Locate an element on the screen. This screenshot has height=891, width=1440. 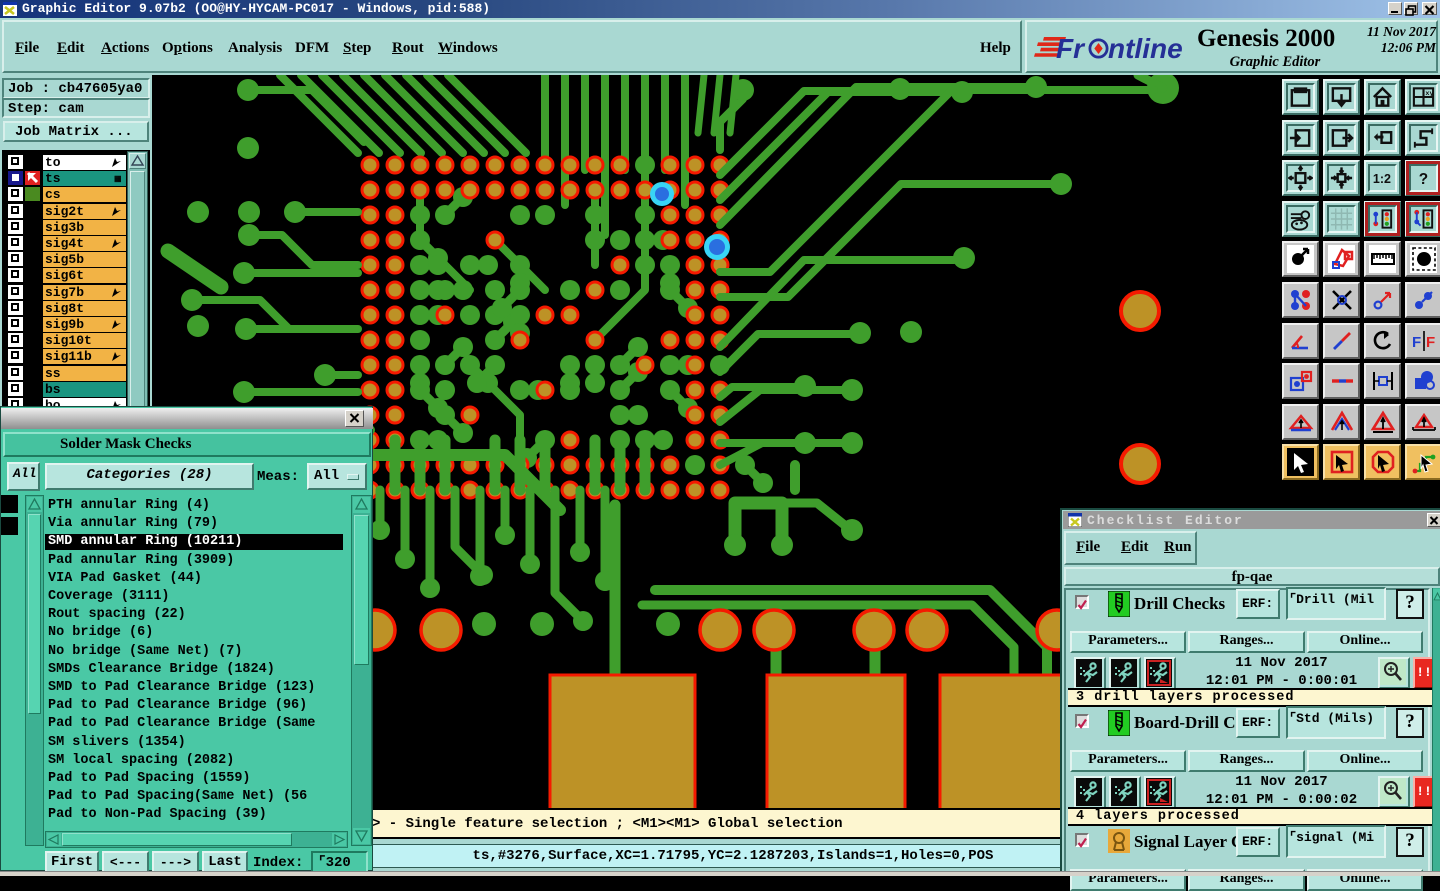
svg-text: xy is located at coordinates (1429, 94).